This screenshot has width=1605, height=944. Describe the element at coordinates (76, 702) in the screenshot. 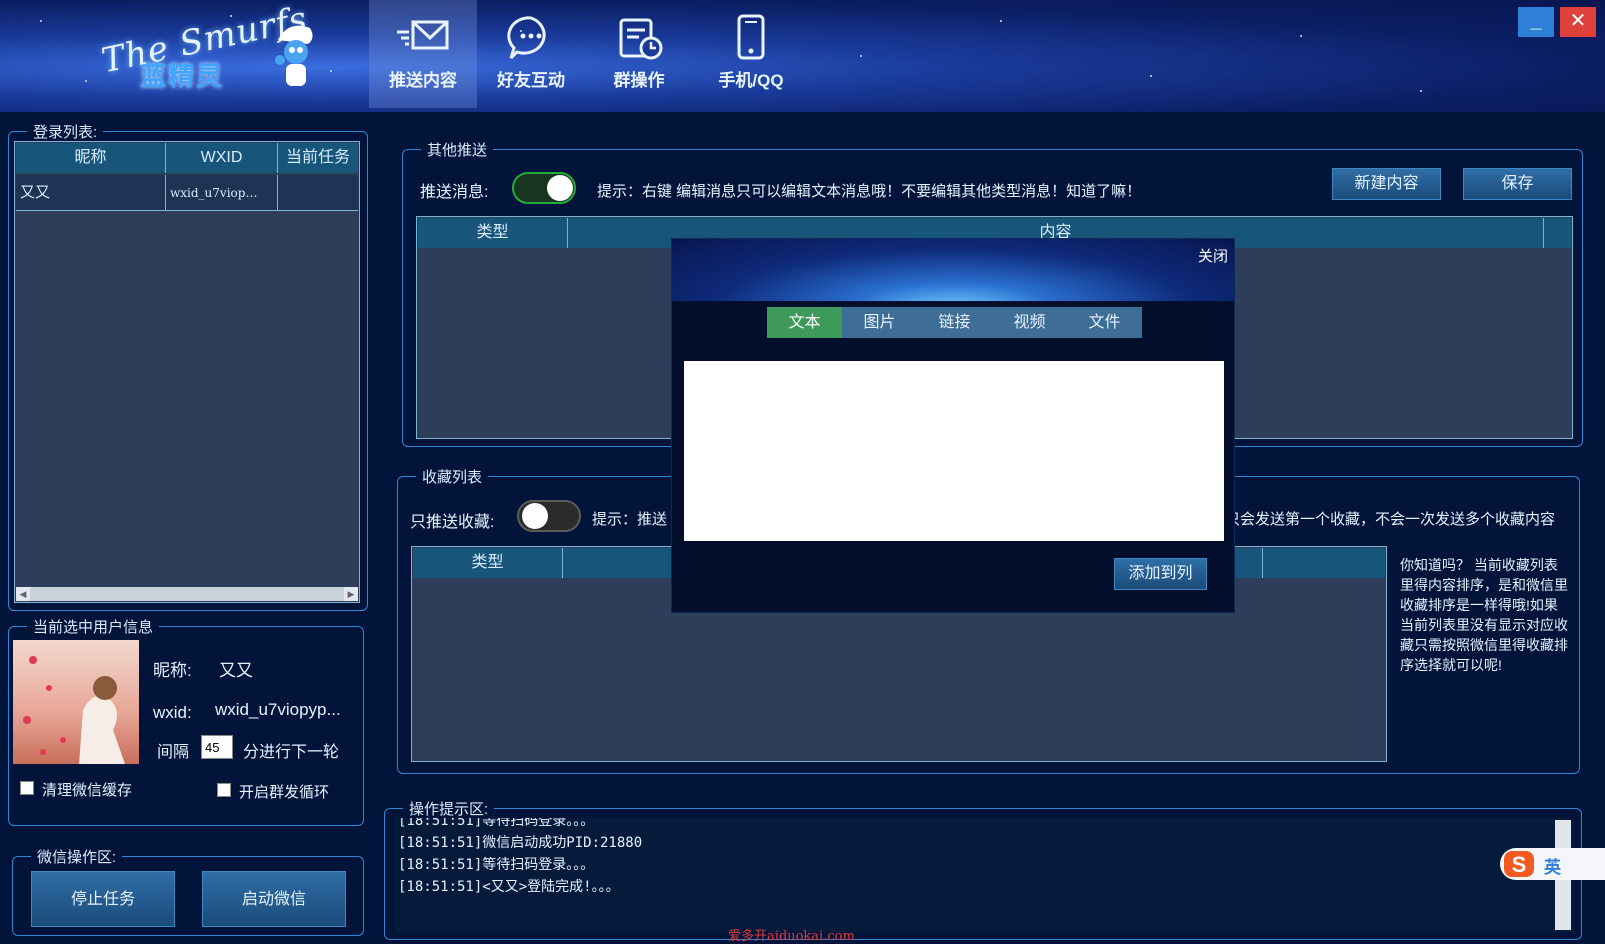

I see `avatar` at that location.